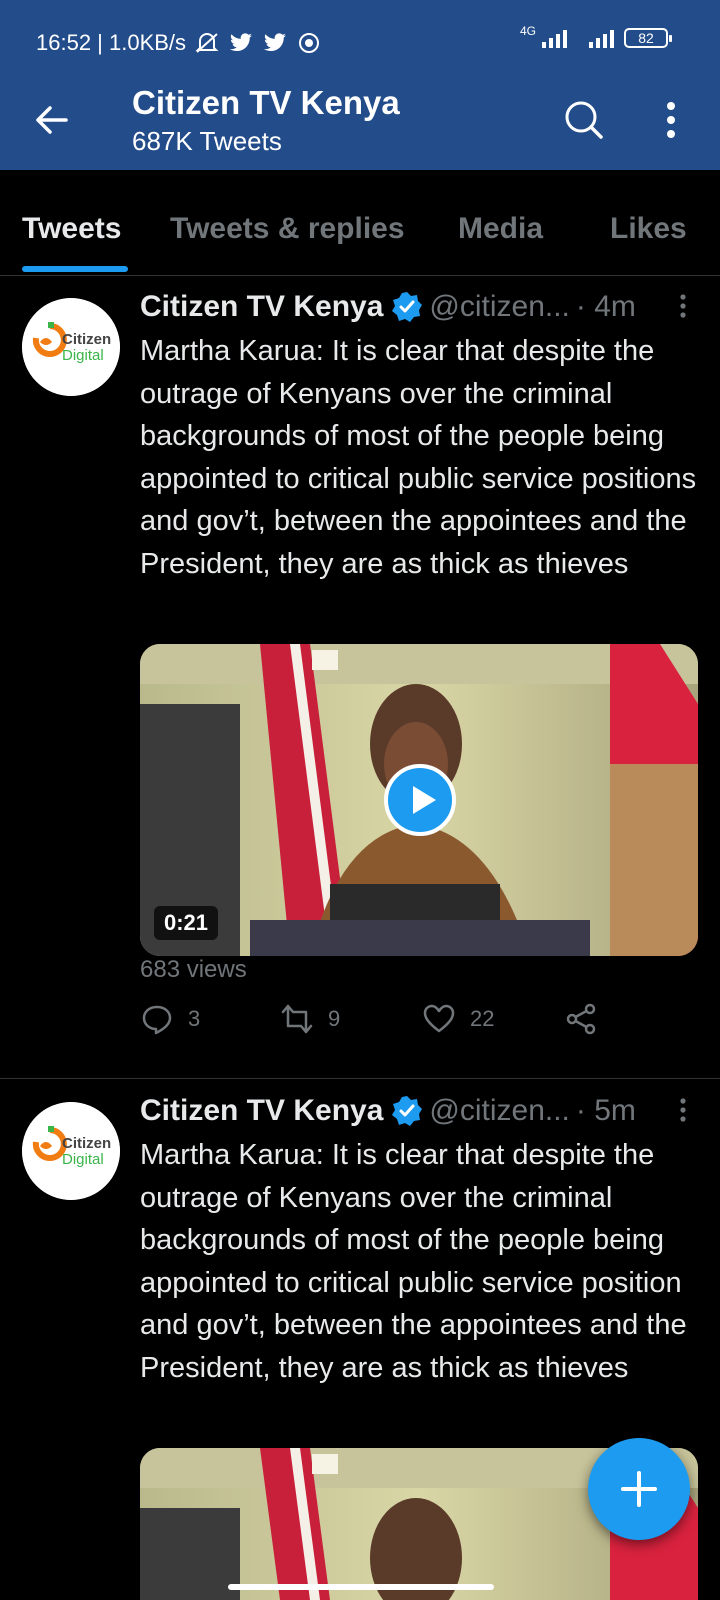 The image size is (720, 1600). Describe the element at coordinates (648, 229) in the screenshot. I see `tab-likes: Likes` at that location.